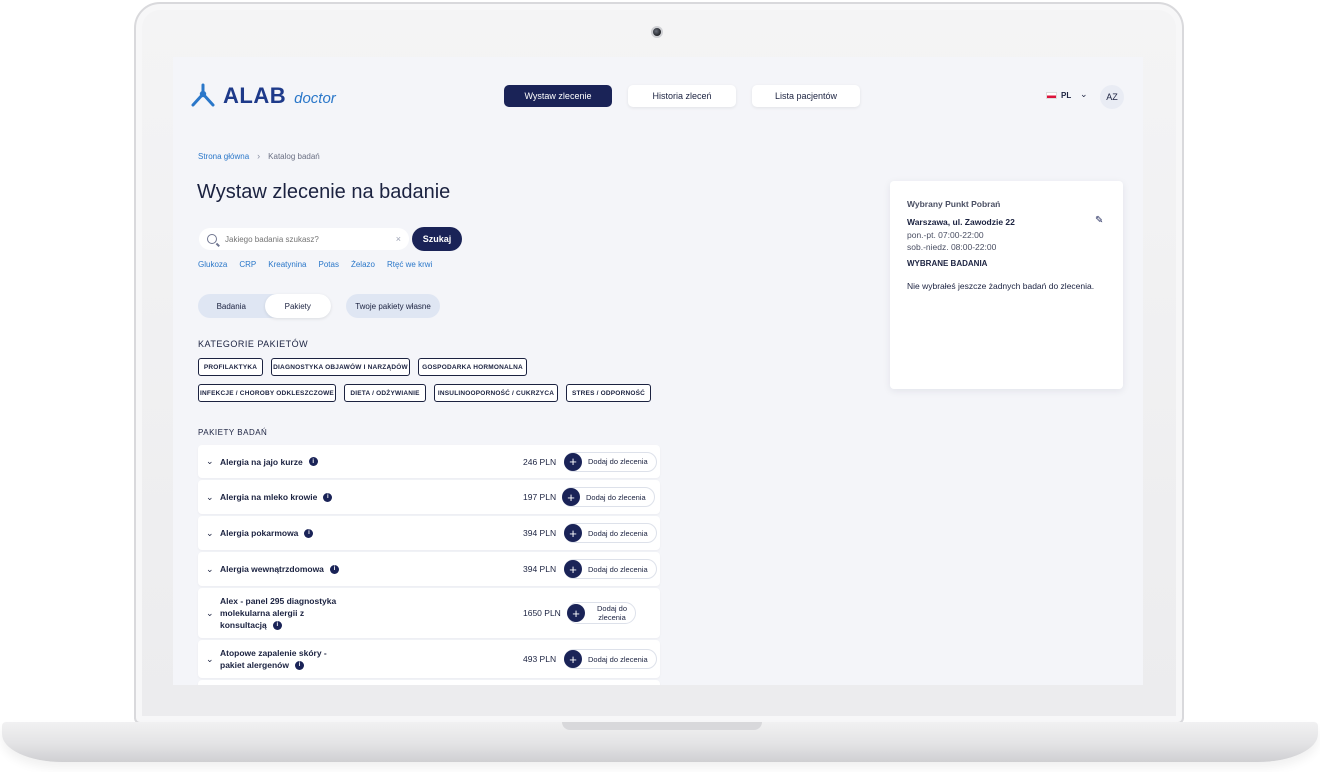 This screenshot has height=772, width=1320. What do you see at coordinates (363, 264) in the screenshot?
I see `quick-link: Żelazo` at bounding box center [363, 264].